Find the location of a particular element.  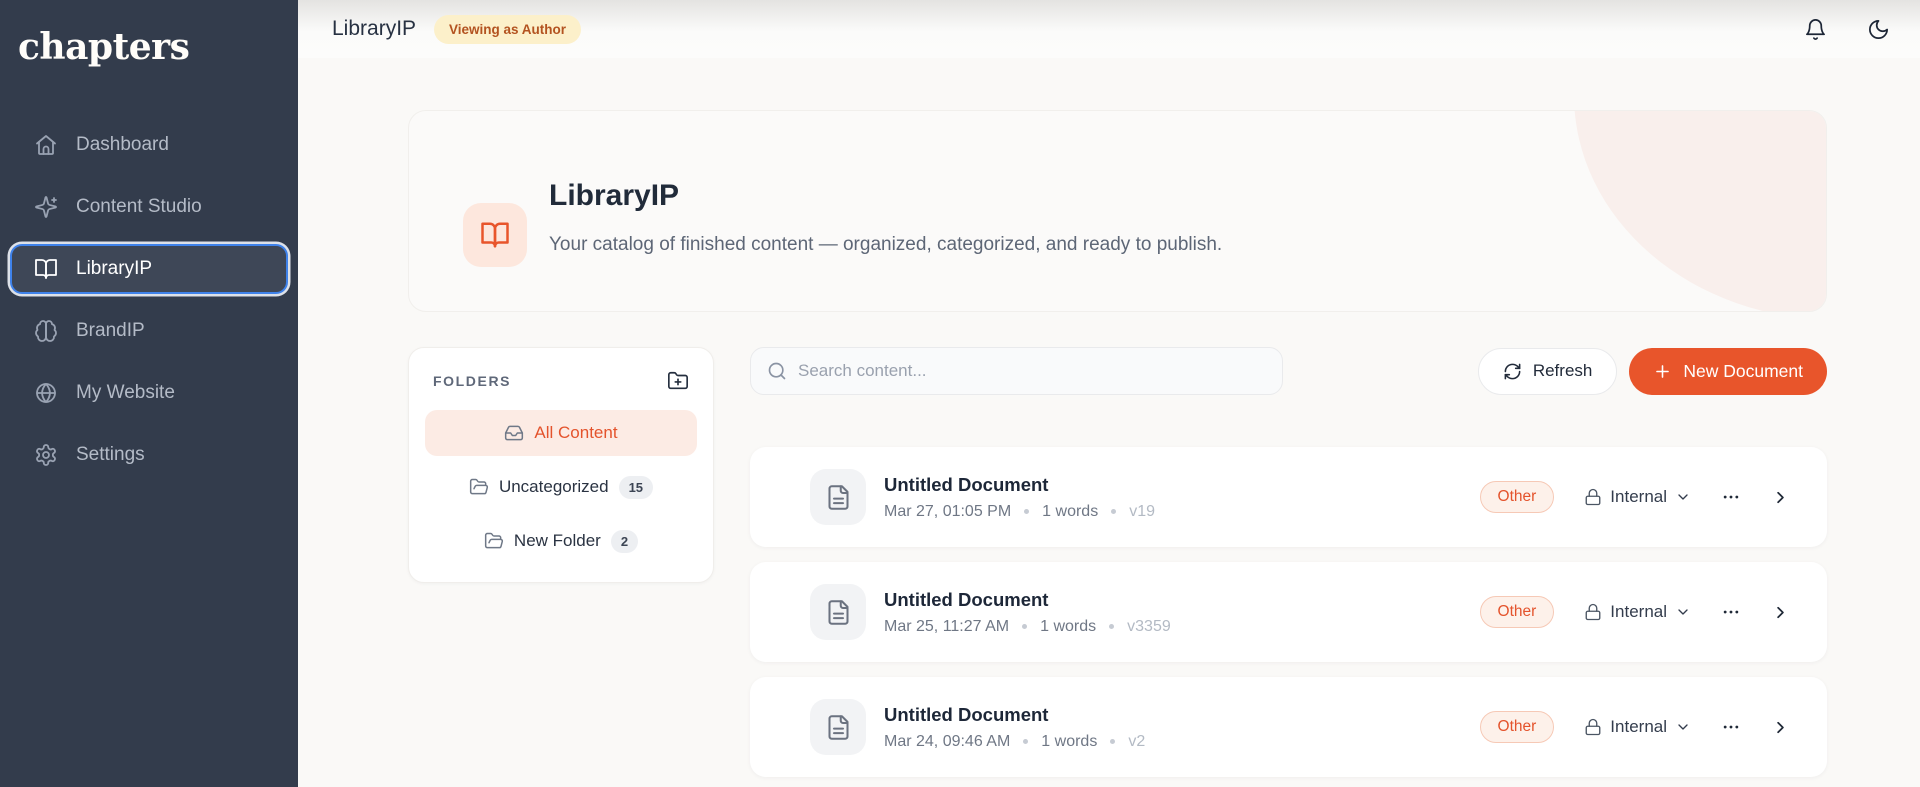

search-icon is located at coordinates (777, 371).